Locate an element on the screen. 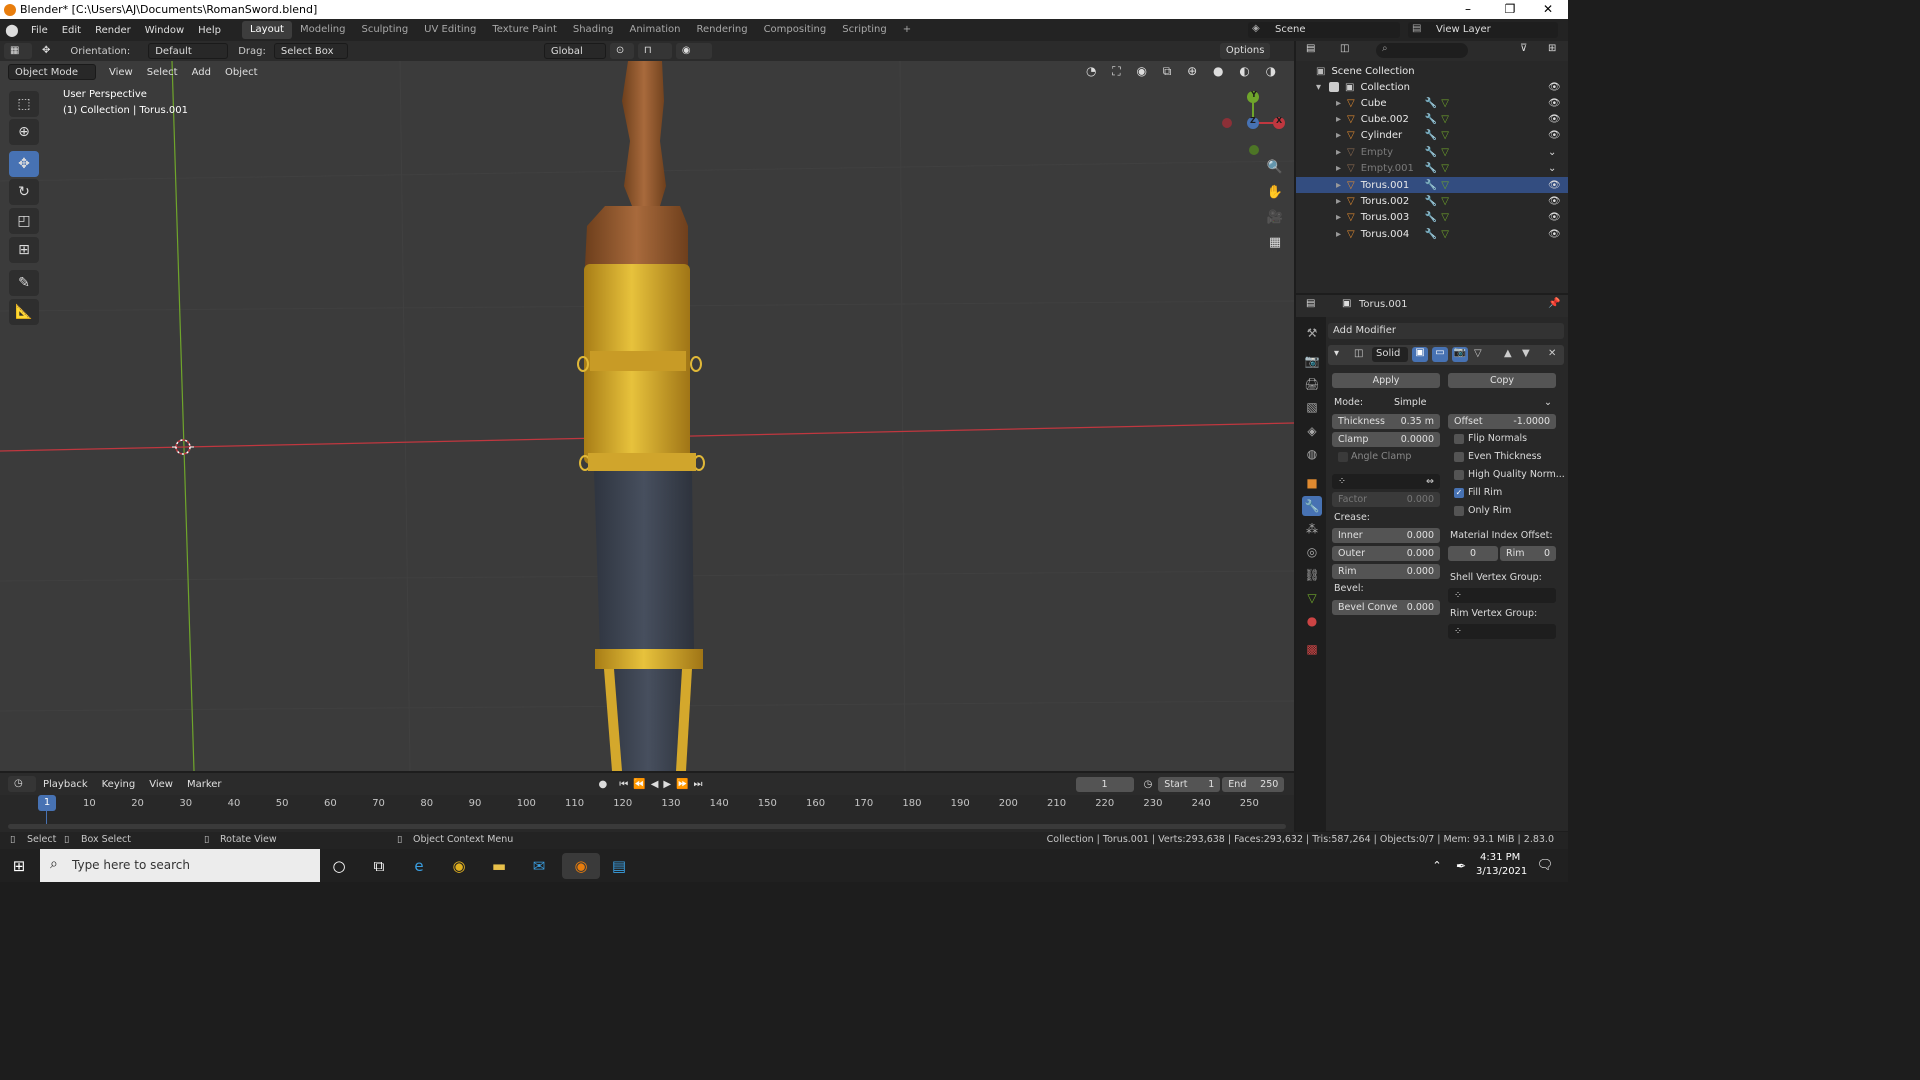 Image resolution: width=1920 pixels, height=1080 pixels. outliner-item: ▸ ▽ Cylinder 🔧 ▽ 👁 is located at coordinates (1432, 136).